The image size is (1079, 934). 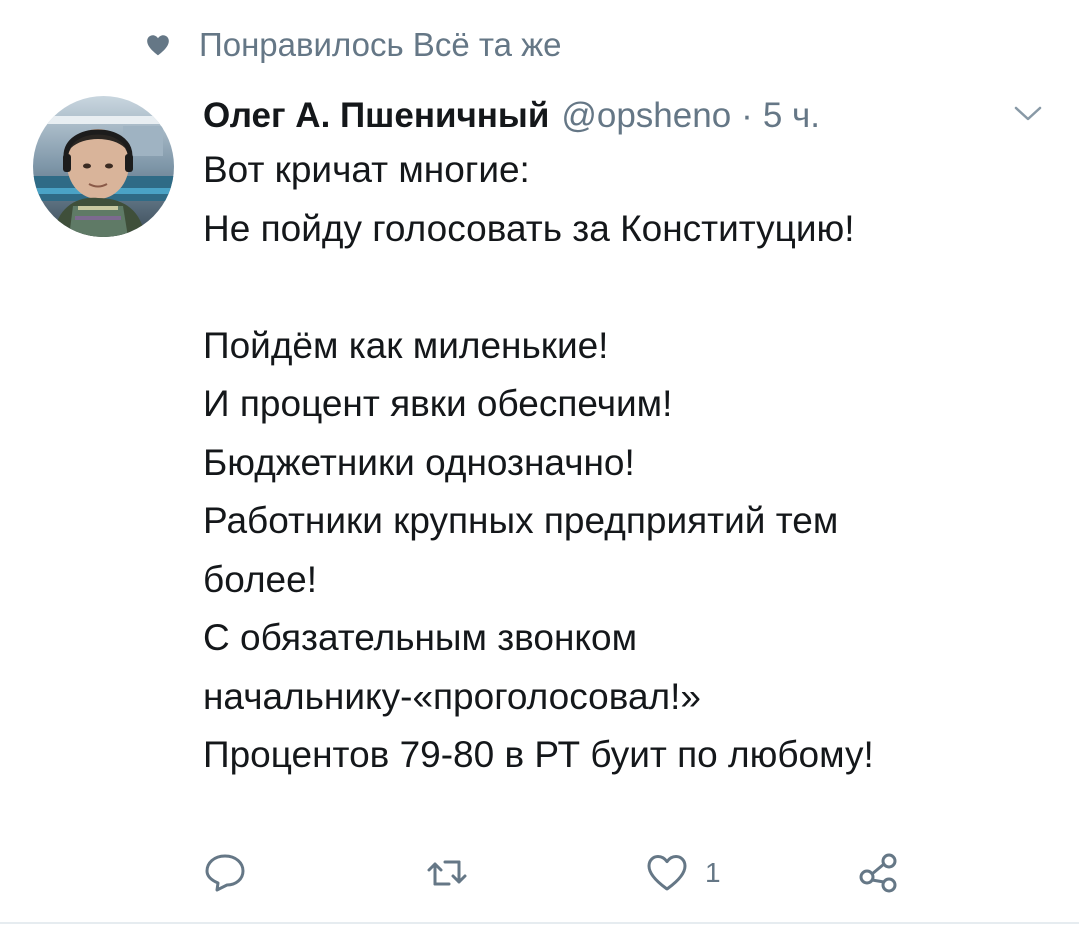 What do you see at coordinates (529, 228) in the screenshot?
I see `tweet-text-line: Не пойду голосовать за Конституцию!` at bounding box center [529, 228].